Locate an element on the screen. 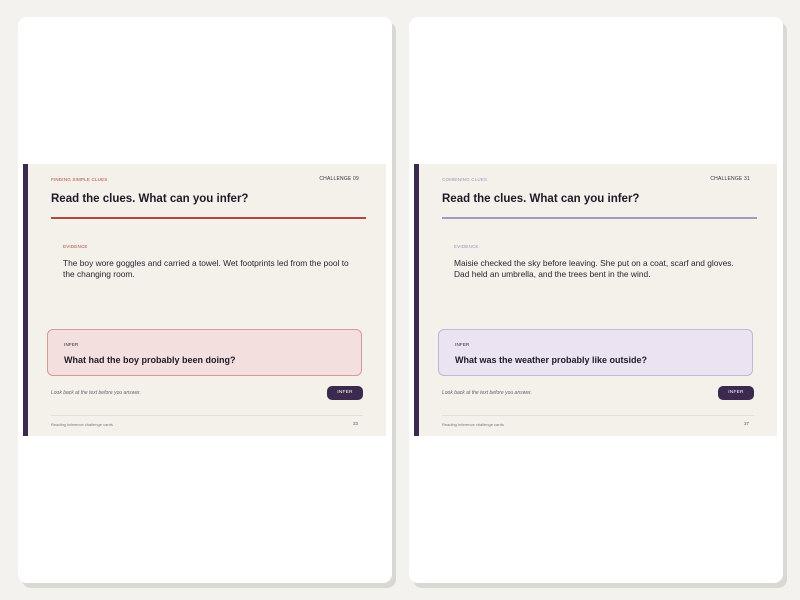 The width and height of the screenshot is (800, 600). card-category: COMBINING CLUES is located at coordinates (465, 179).